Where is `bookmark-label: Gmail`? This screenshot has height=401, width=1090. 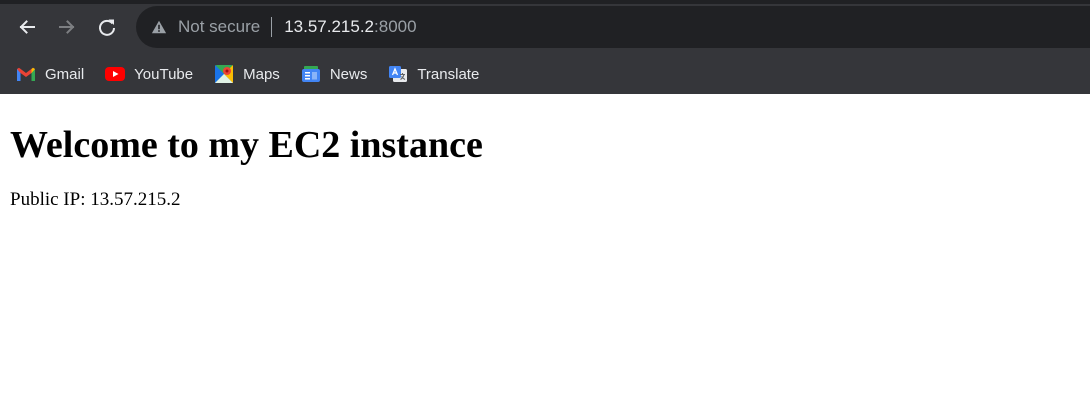
bookmark-label: Gmail is located at coordinates (65, 74).